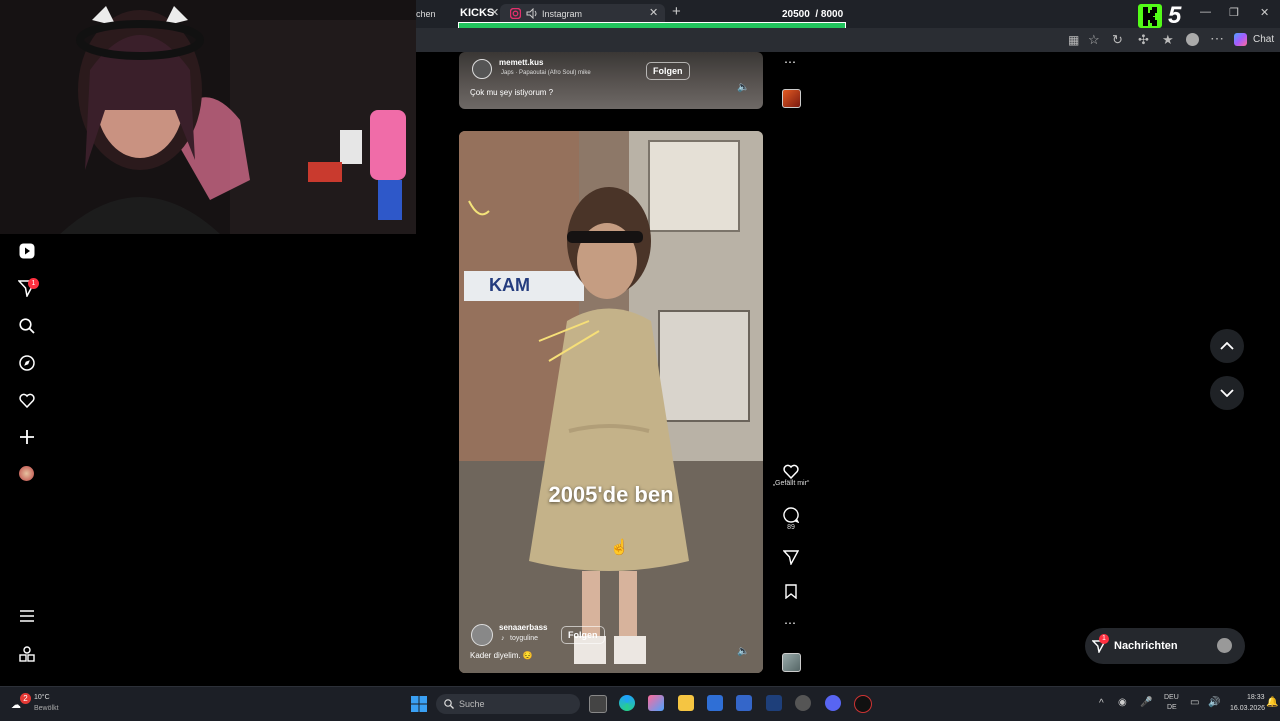 This screenshot has width=1280, height=721. What do you see at coordinates (791, 515) in the screenshot?
I see `comment-icon` at bounding box center [791, 515].